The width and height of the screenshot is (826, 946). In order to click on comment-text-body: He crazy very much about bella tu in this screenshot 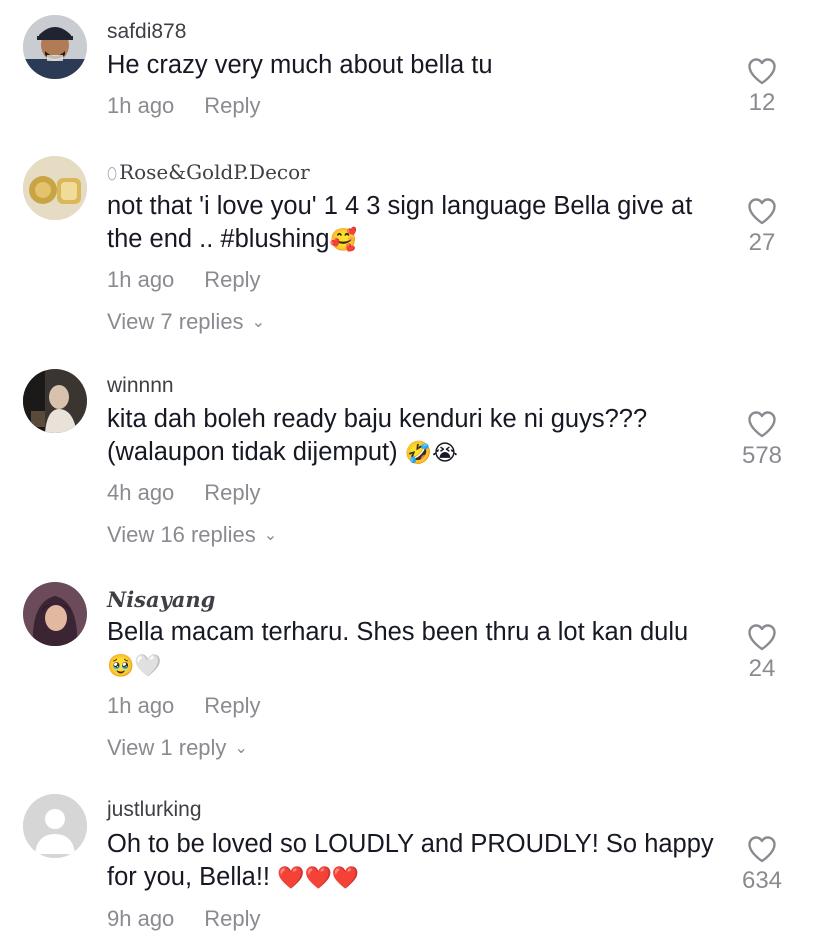, I will do `click(300, 65)`.